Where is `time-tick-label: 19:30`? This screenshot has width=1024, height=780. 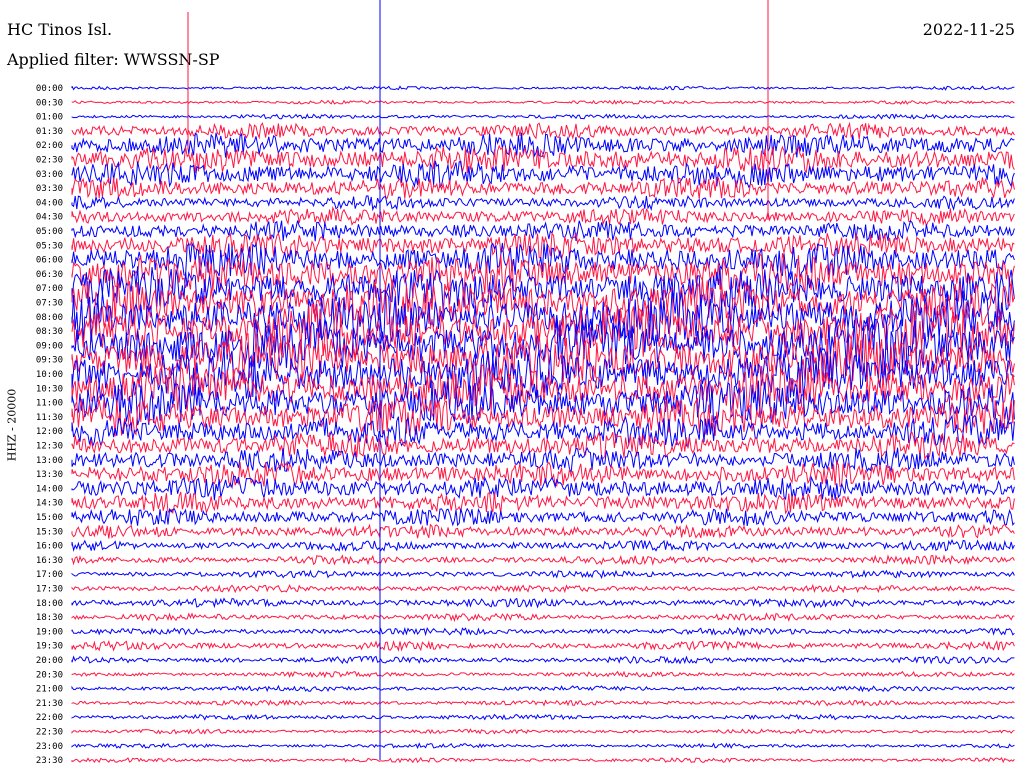
time-tick-label: 19:30 is located at coordinates (49, 647).